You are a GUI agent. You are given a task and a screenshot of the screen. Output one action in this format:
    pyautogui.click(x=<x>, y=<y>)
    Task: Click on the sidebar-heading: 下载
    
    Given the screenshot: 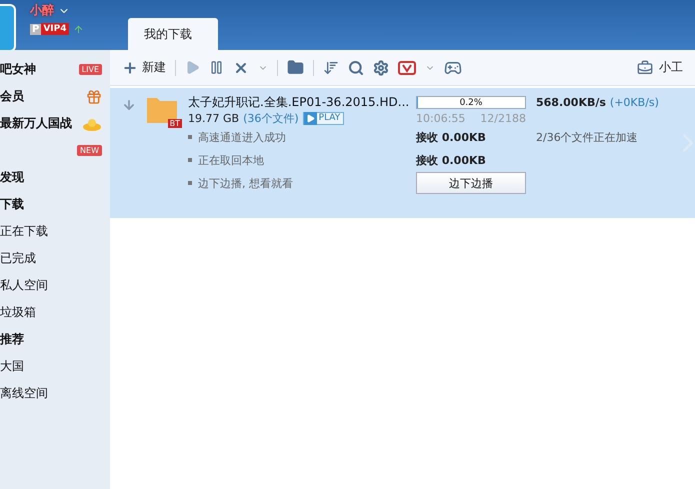 What is the action you would take?
    pyautogui.click(x=12, y=204)
    